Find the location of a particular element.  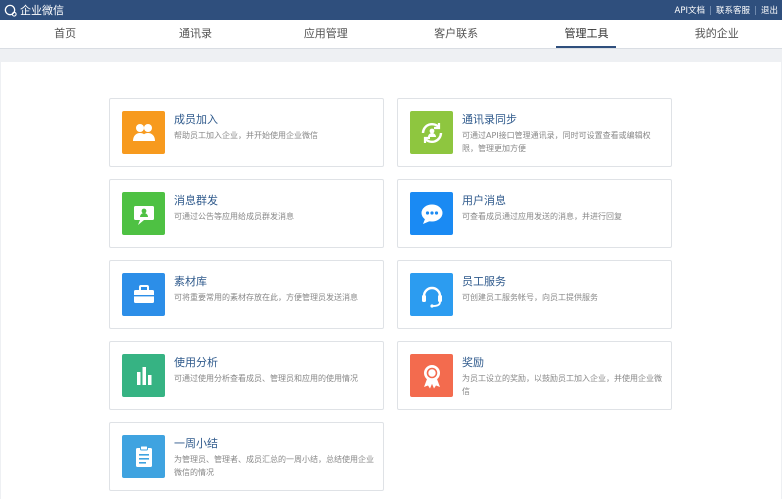

top-bar: 企业微信 API文档 联系客服 退出 is located at coordinates (391, 10).